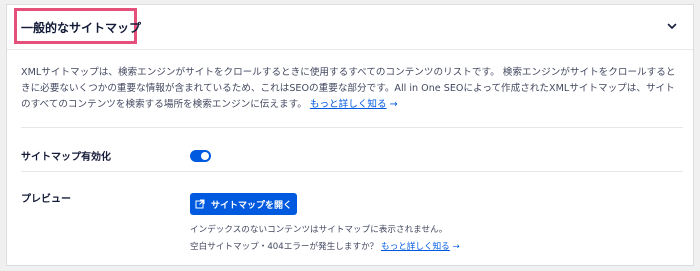  I want to click on enable-sitemap-toggle, so click(200, 156).